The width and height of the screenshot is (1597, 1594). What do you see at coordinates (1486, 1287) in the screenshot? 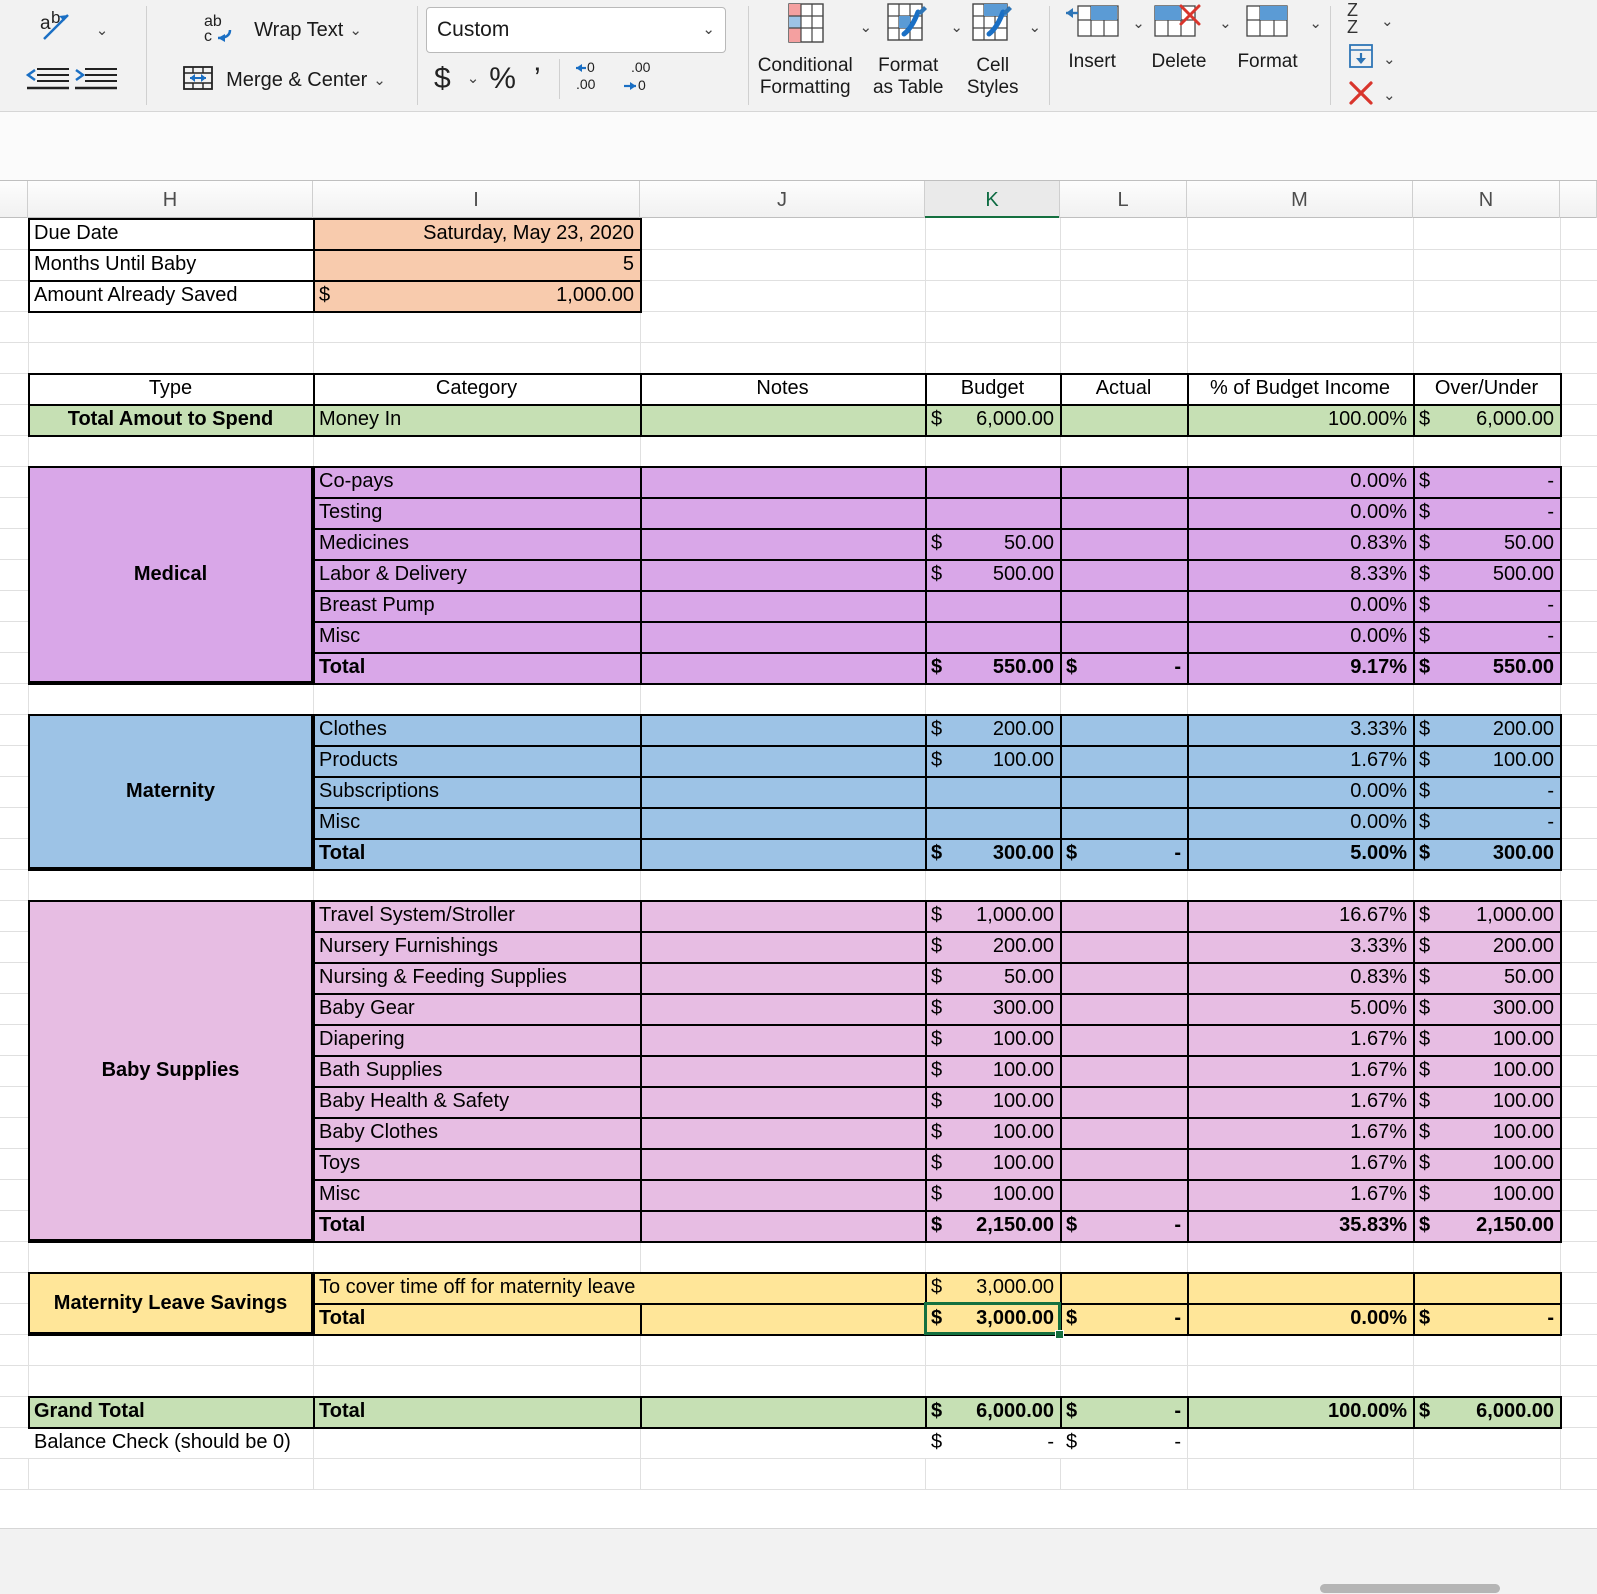
I see `row-over-under` at bounding box center [1486, 1287].